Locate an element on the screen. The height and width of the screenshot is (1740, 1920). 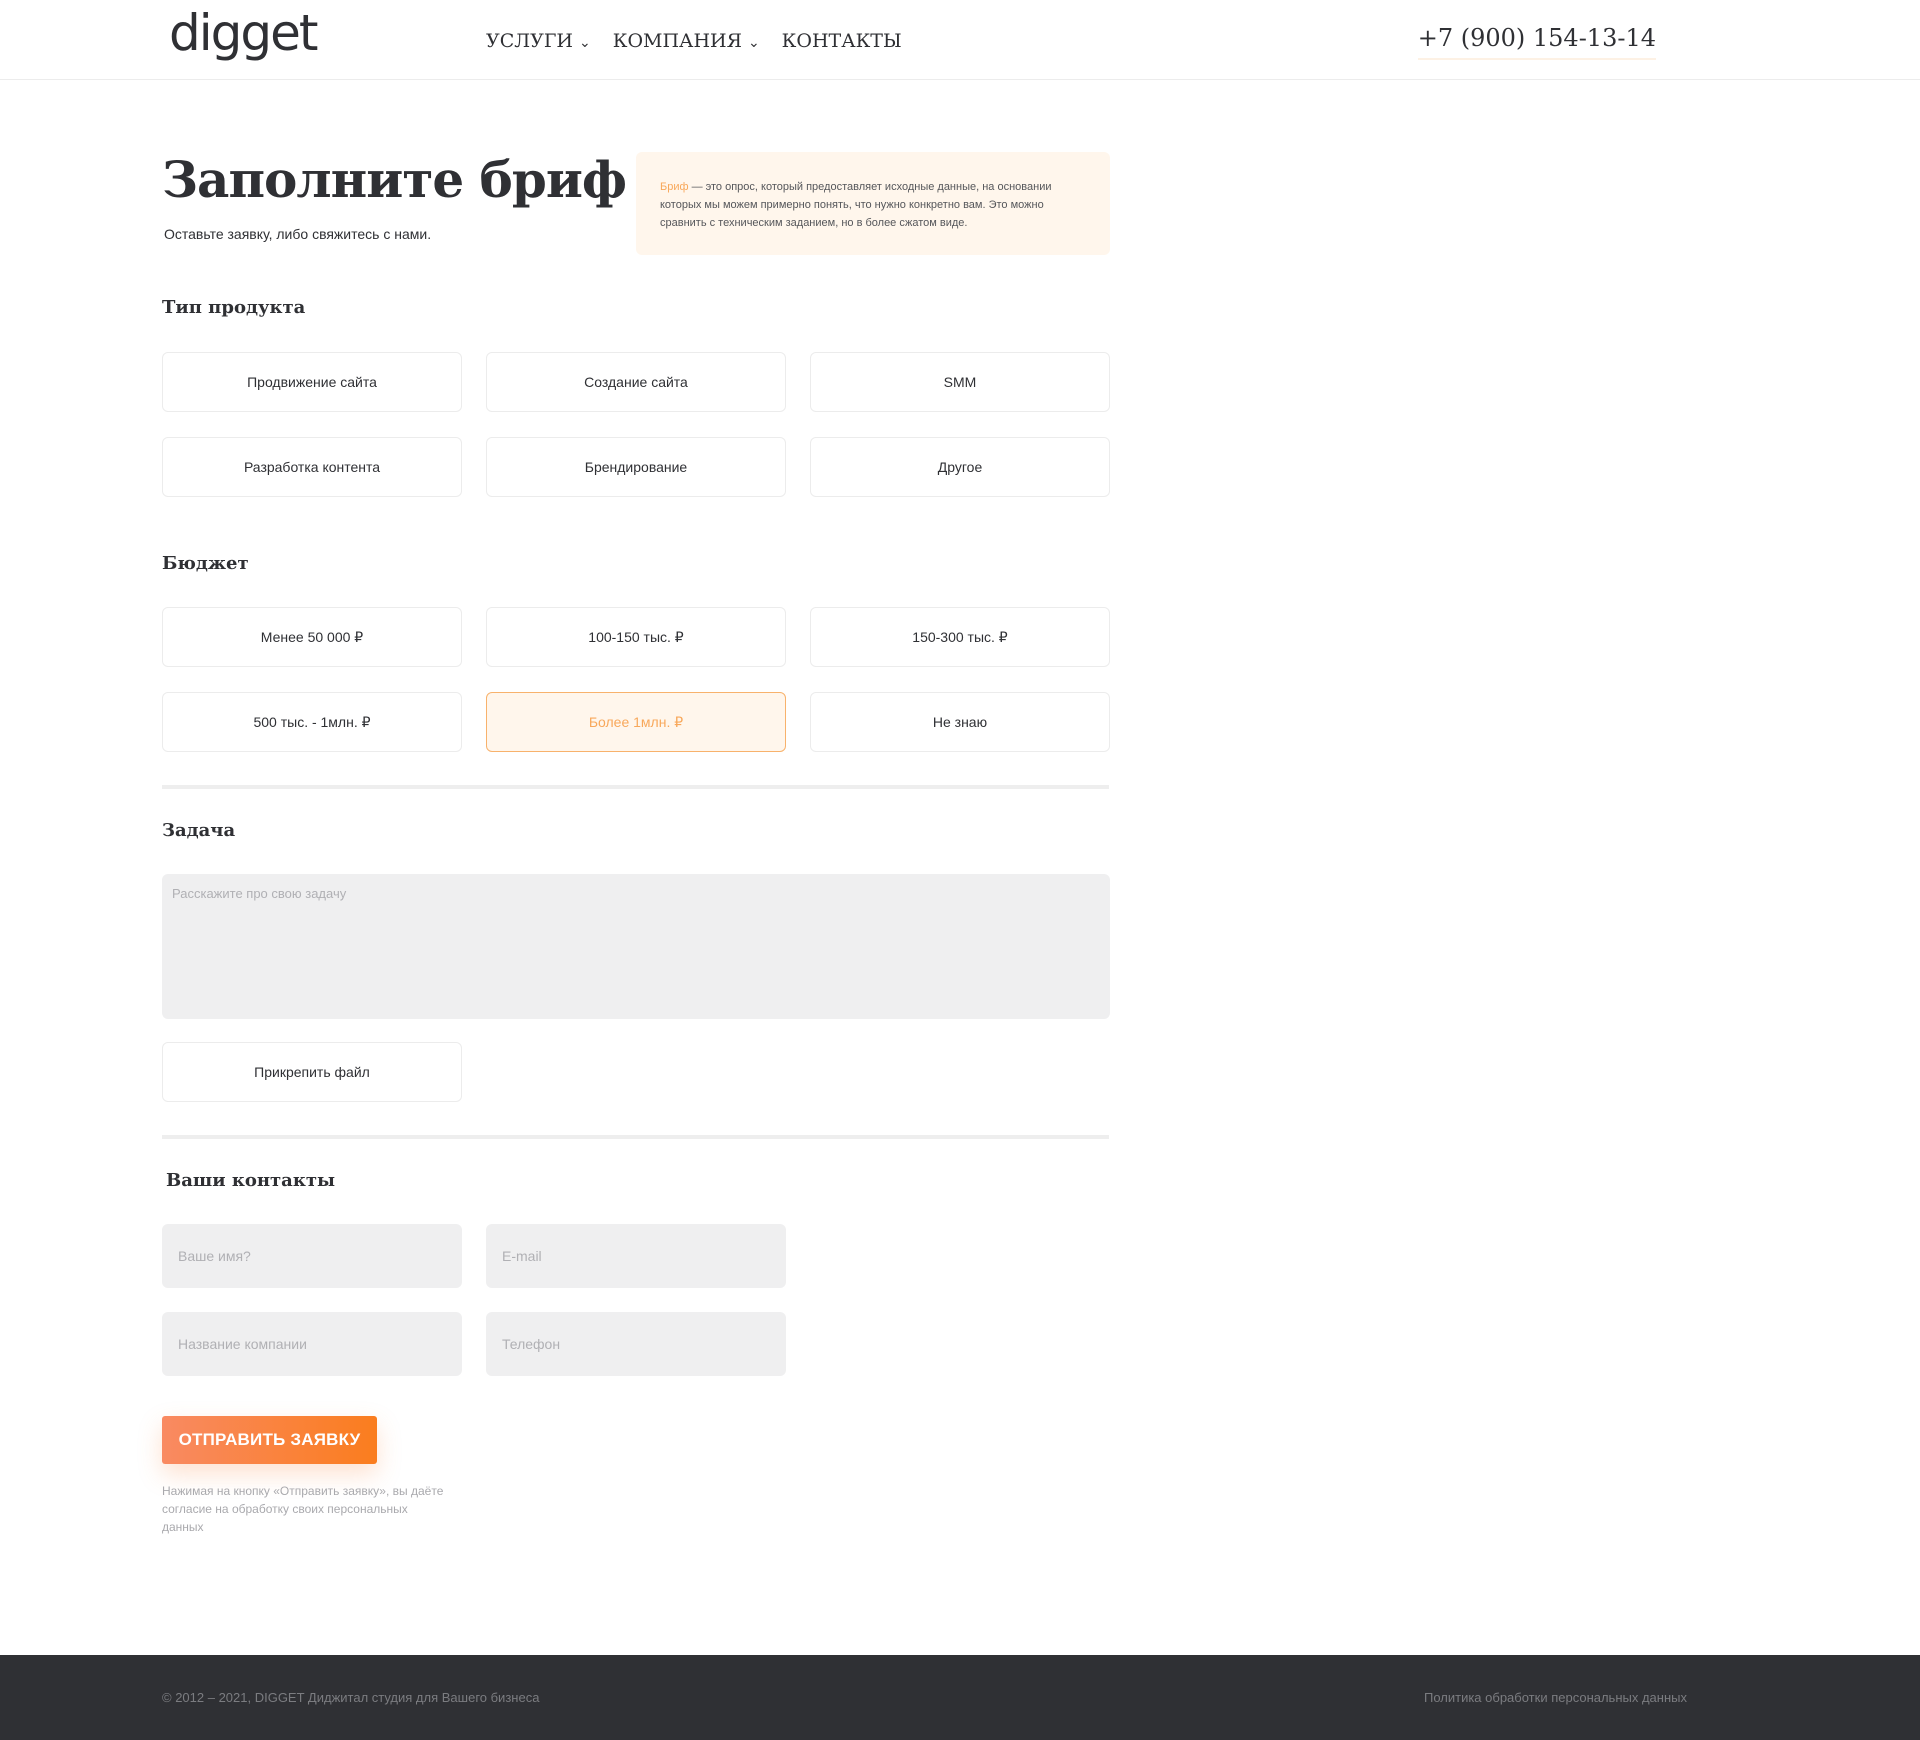
page-subtitle: Оставьте заявку, либо свяжитесь с нами. is located at coordinates (298, 234).